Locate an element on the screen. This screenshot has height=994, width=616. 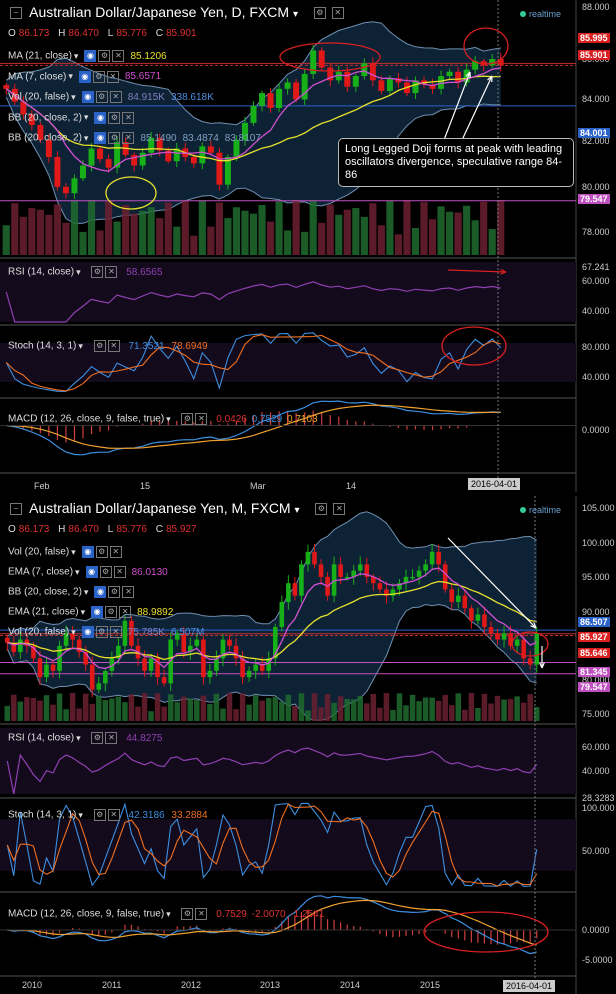
close-value: 85.901 is located at coordinates (181, 33).